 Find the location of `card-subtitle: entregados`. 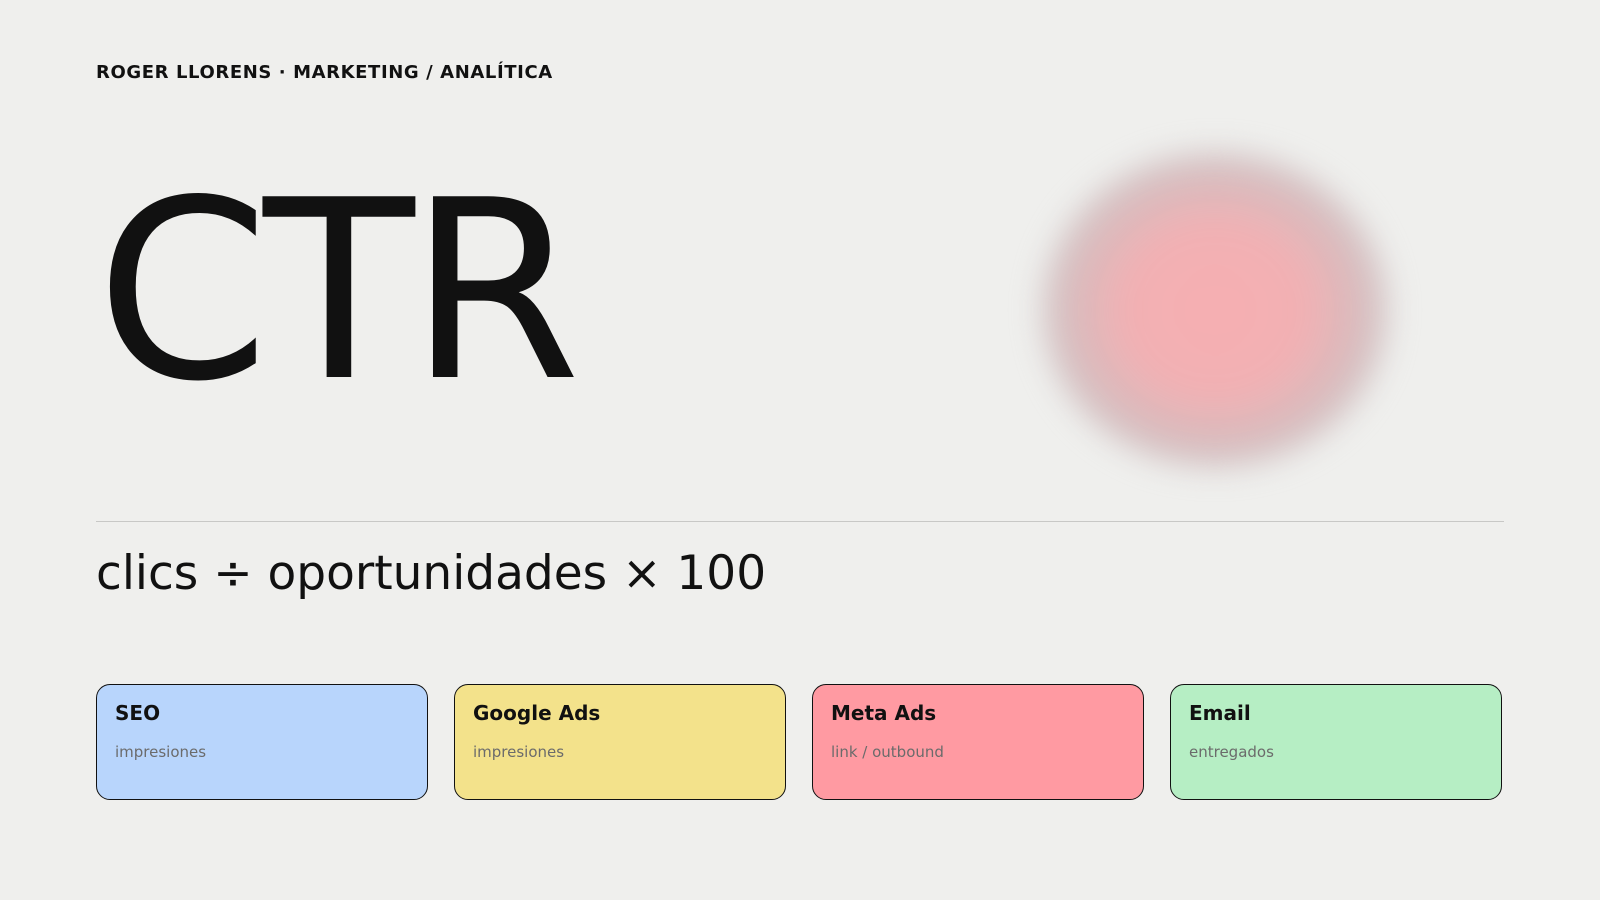

card-subtitle: entregados is located at coordinates (1231, 752).